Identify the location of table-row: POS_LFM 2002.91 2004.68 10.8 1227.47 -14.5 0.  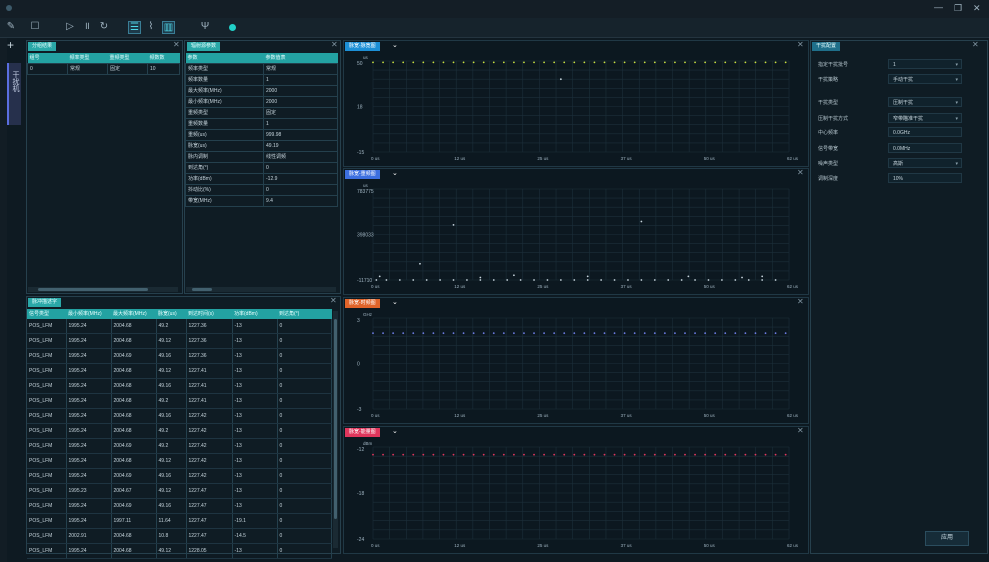
(179, 536).